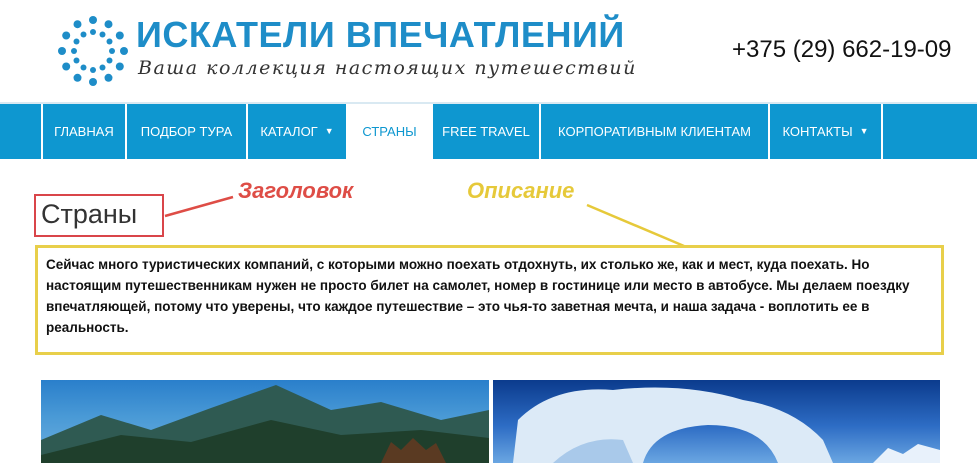 Image resolution: width=977 pixels, height=463 pixels. I want to click on nav-item-label: ГЛАВНАЯ, so click(84, 131).